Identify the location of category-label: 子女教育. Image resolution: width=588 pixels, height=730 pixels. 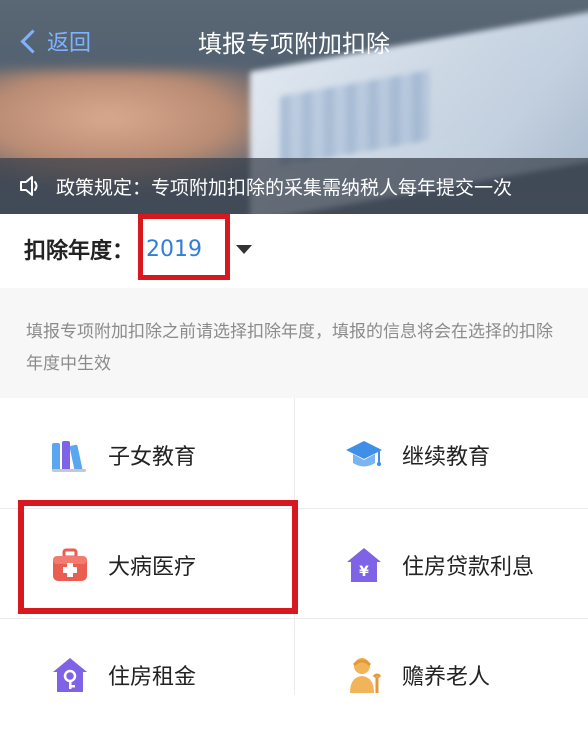
(152, 457).